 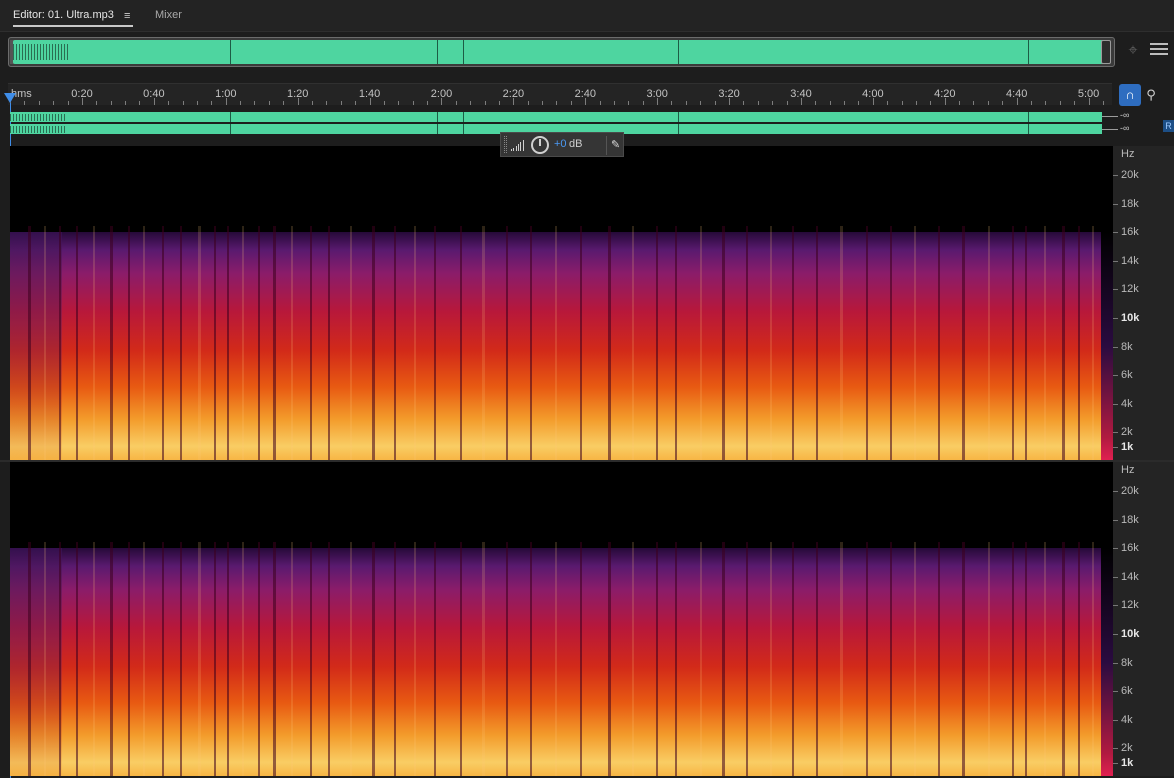 What do you see at coordinates (1130, 203) in the screenshot?
I see `frequency-label: 18k` at bounding box center [1130, 203].